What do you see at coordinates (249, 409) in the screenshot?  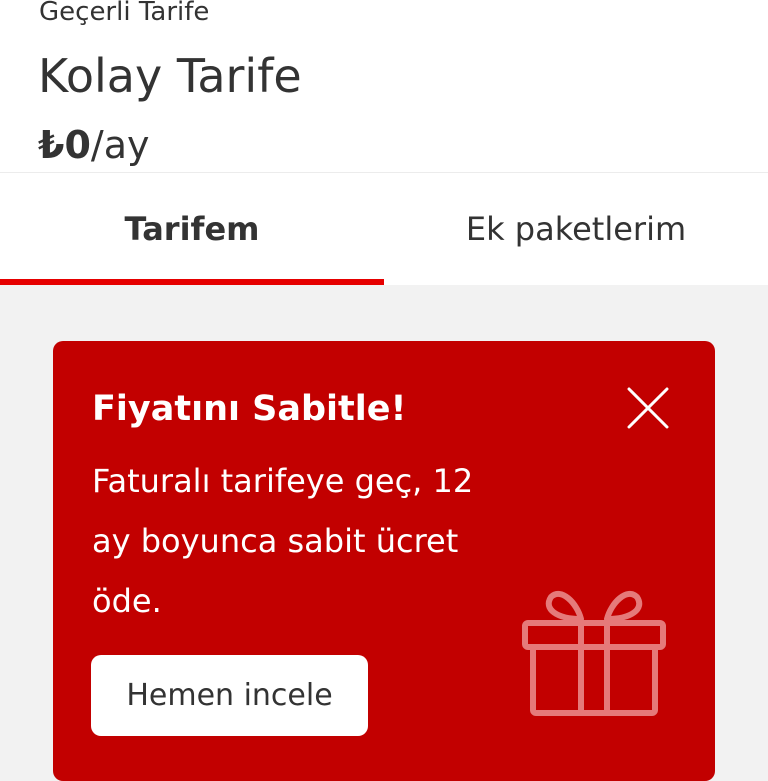 I see `promo-title: Fiyatını Sabitle!` at bounding box center [249, 409].